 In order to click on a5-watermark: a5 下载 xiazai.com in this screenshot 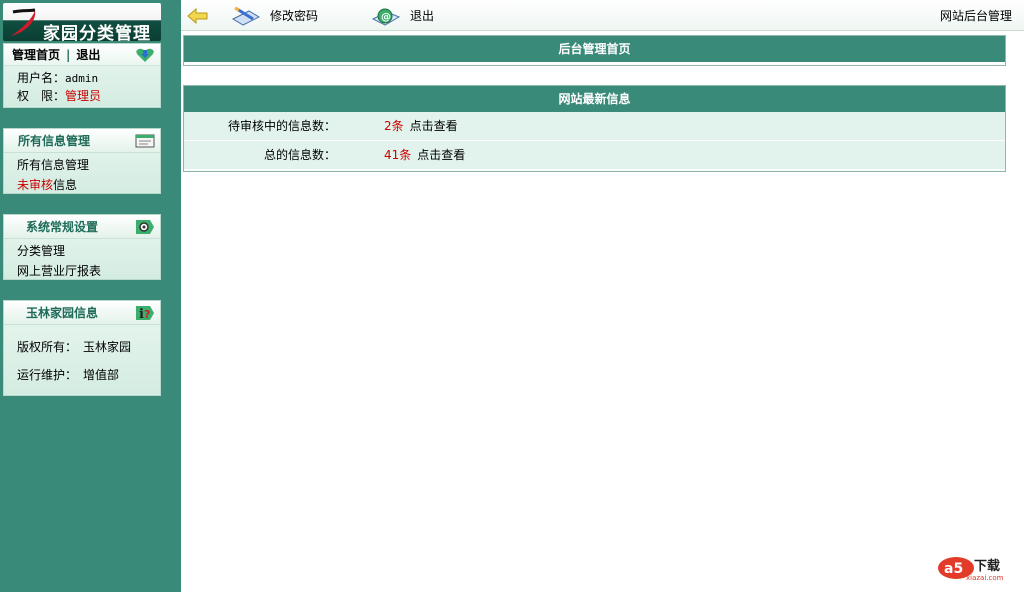, I will do `click(974, 567)`.